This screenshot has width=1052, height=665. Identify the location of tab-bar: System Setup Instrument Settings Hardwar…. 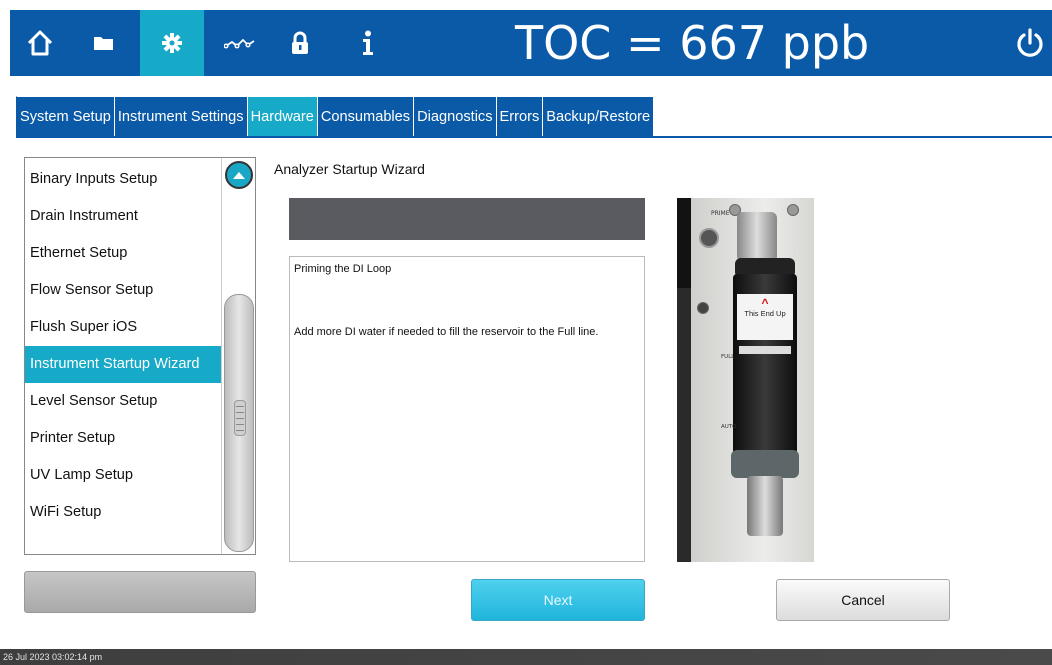
(335, 116).